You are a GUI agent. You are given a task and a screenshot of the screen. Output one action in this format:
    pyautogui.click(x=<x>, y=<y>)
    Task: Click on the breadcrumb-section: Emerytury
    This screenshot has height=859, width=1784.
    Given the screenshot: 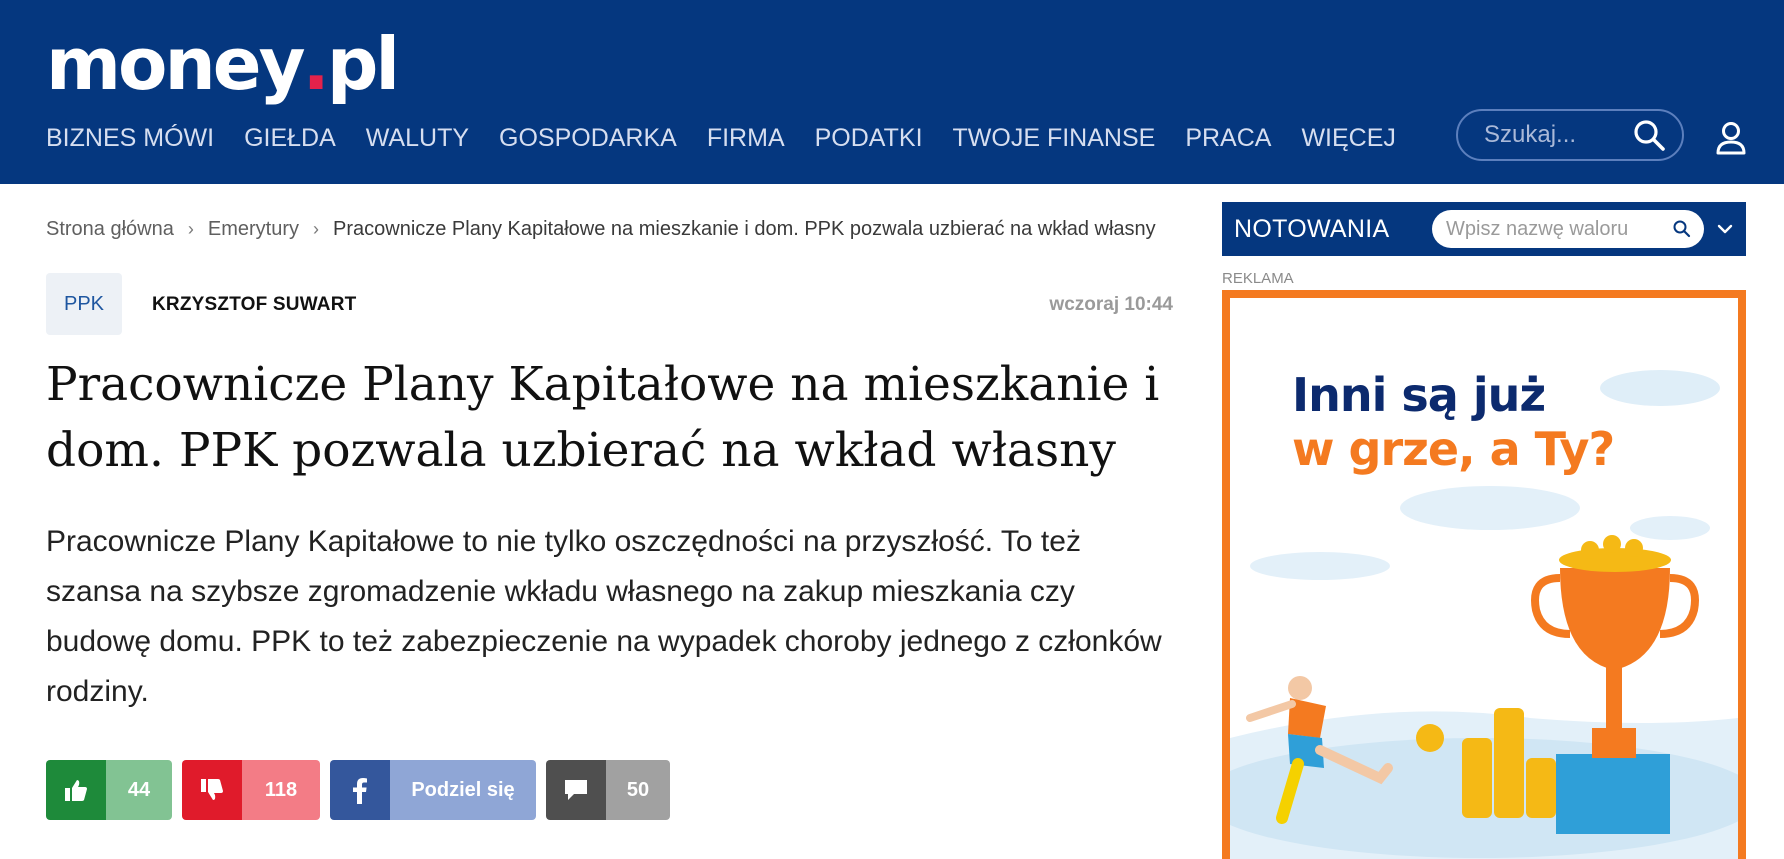 What is the action you would take?
    pyautogui.click(x=253, y=229)
    